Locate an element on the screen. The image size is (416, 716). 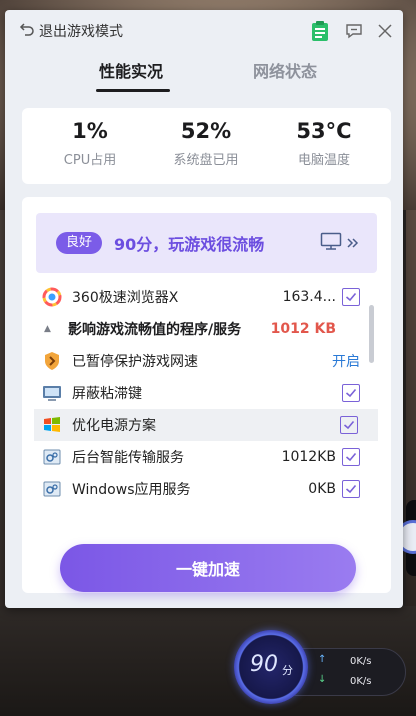
list-item-name: 后台智能传输服务 is located at coordinates (128, 458).